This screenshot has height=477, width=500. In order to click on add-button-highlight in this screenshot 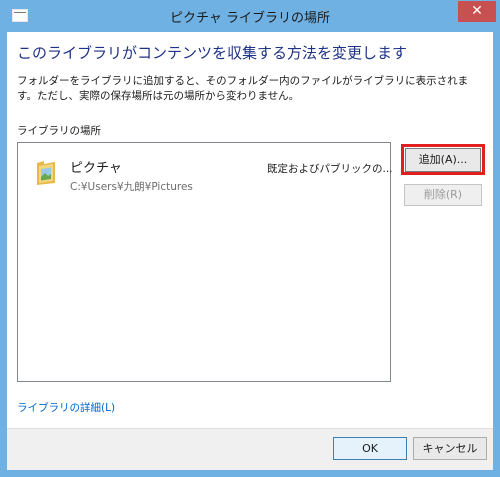, I will do `click(443, 159)`.